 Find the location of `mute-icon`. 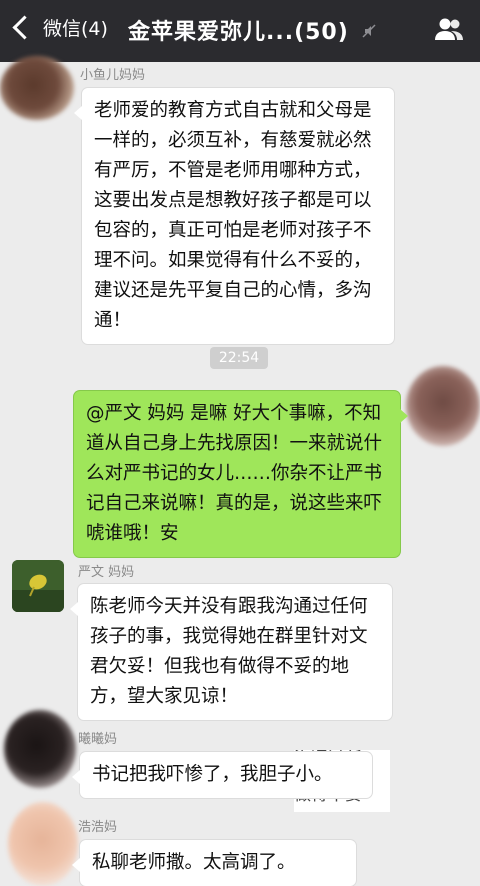

mute-icon is located at coordinates (369, 31).